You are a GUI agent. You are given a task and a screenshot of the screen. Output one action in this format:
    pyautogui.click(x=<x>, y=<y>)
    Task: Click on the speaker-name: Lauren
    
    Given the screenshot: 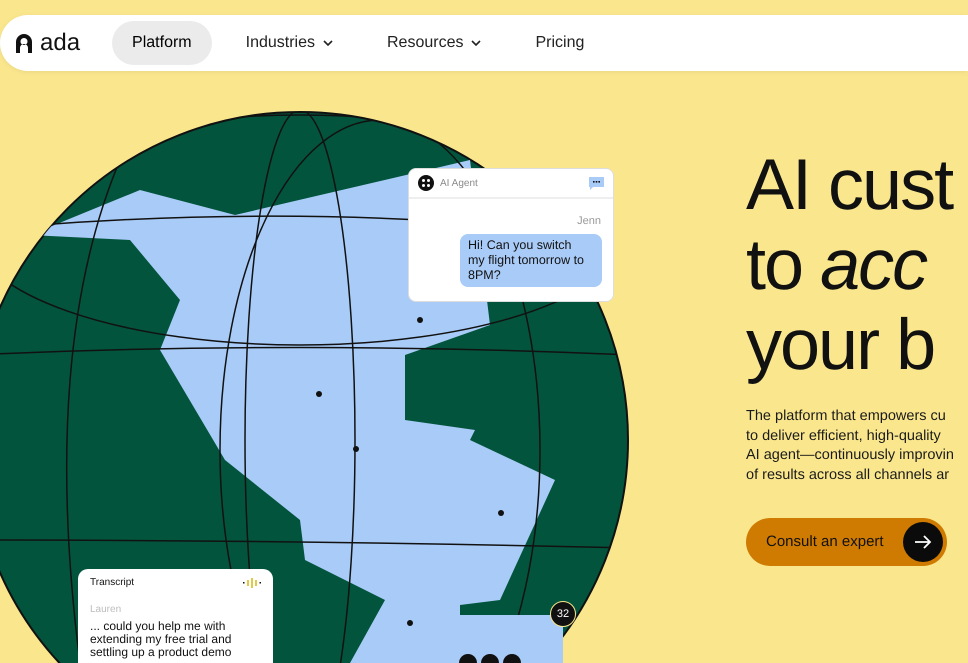 What is the action you would take?
    pyautogui.click(x=106, y=610)
    